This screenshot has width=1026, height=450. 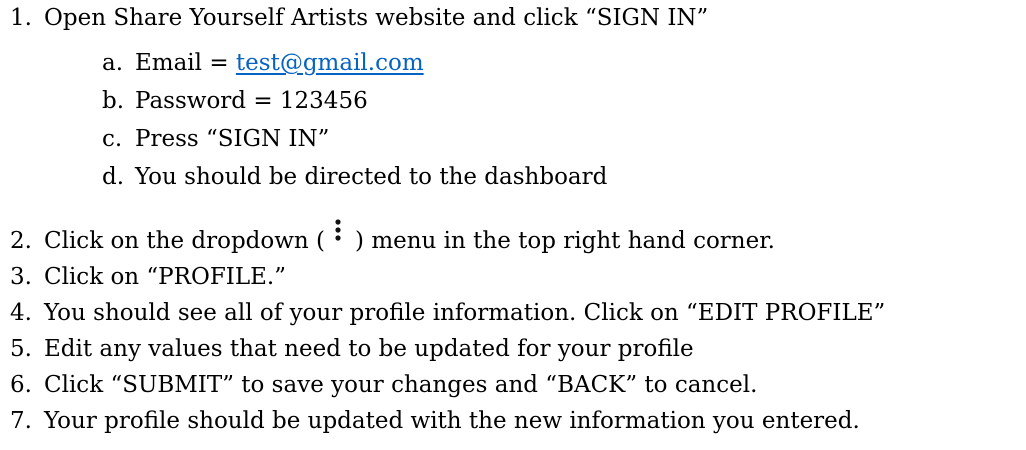 What do you see at coordinates (21, 18) in the screenshot?
I see `step-number: 1.` at bounding box center [21, 18].